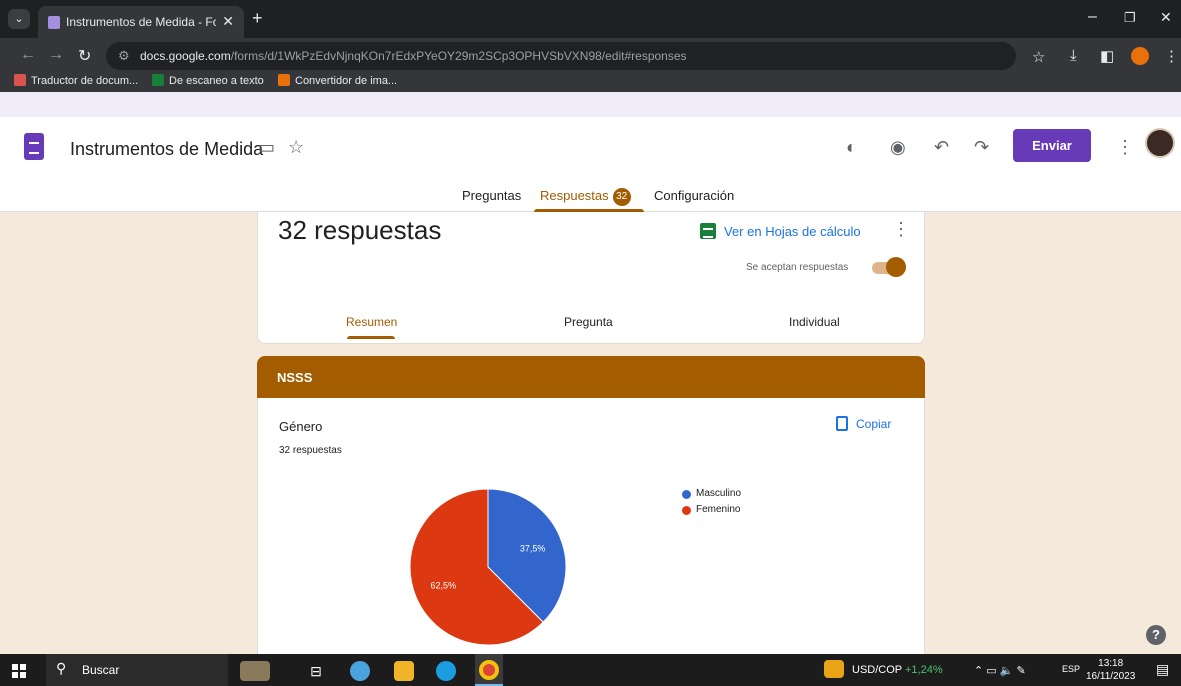 This screenshot has height=686, width=1181. I want to click on accepting-responses-toggle, so click(890, 267).